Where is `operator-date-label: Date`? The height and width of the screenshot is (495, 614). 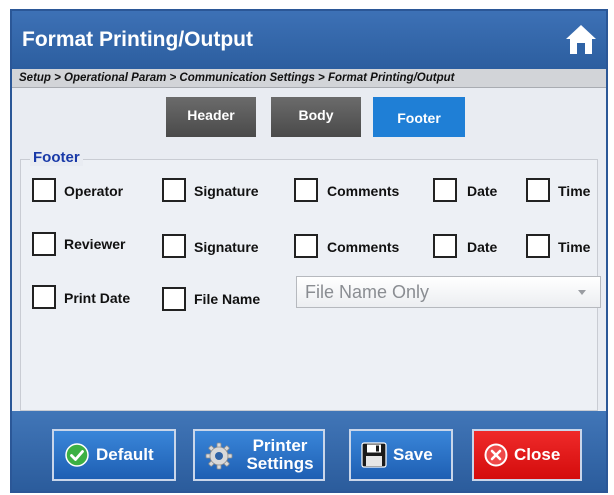 operator-date-label: Date is located at coordinates (482, 191).